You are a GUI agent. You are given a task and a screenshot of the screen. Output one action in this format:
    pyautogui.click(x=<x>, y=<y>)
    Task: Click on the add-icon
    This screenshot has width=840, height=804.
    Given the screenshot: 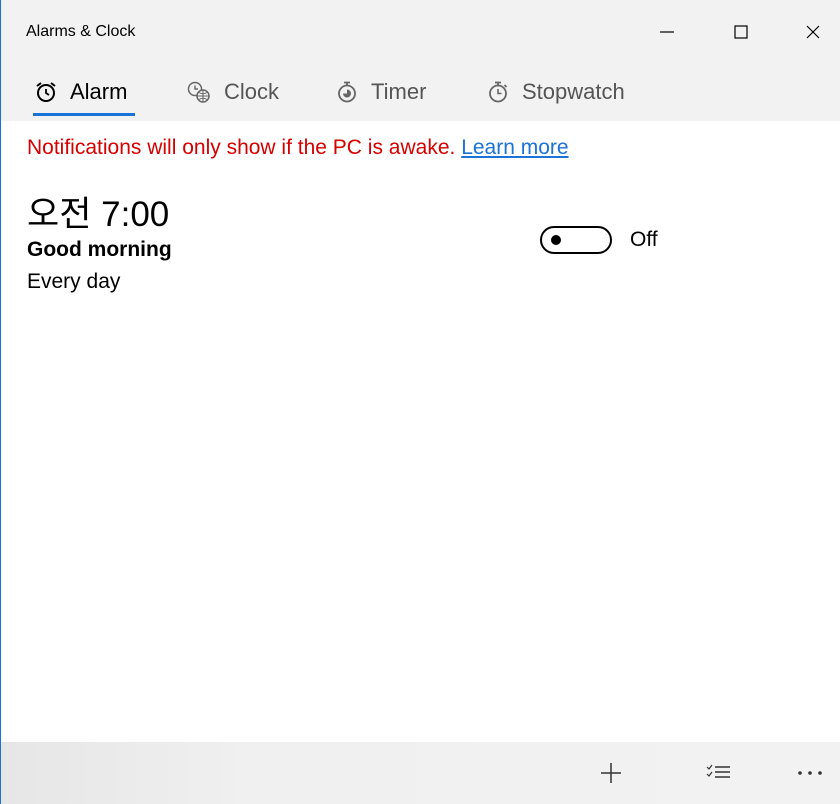 What is the action you would take?
    pyautogui.click(x=611, y=773)
    